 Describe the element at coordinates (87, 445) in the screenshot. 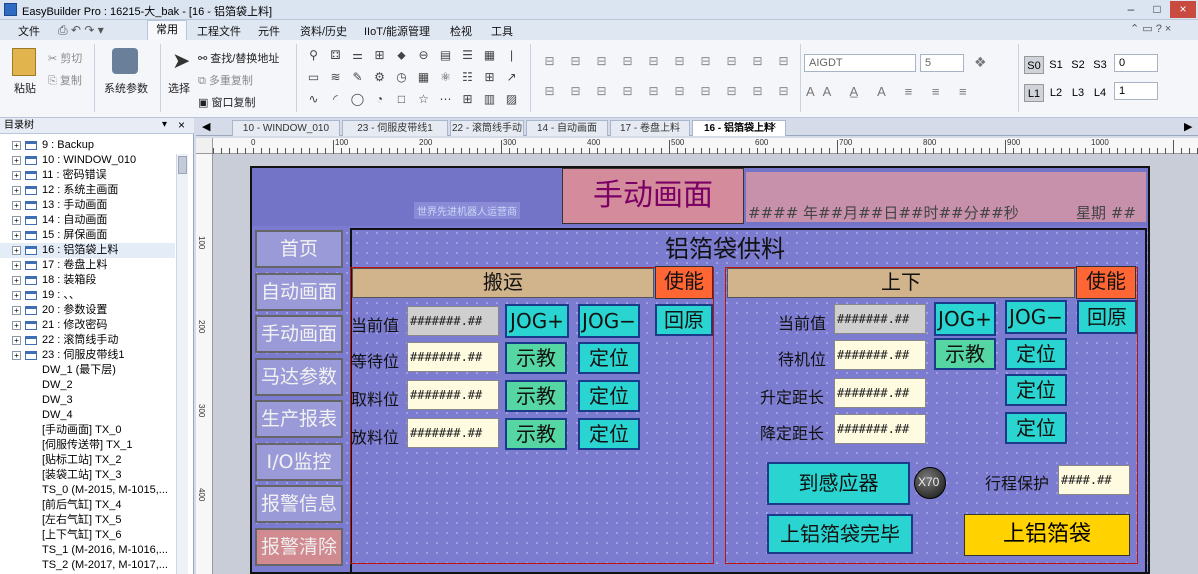

I see `tree-subitem: [伺服传送带] TX_1` at that location.